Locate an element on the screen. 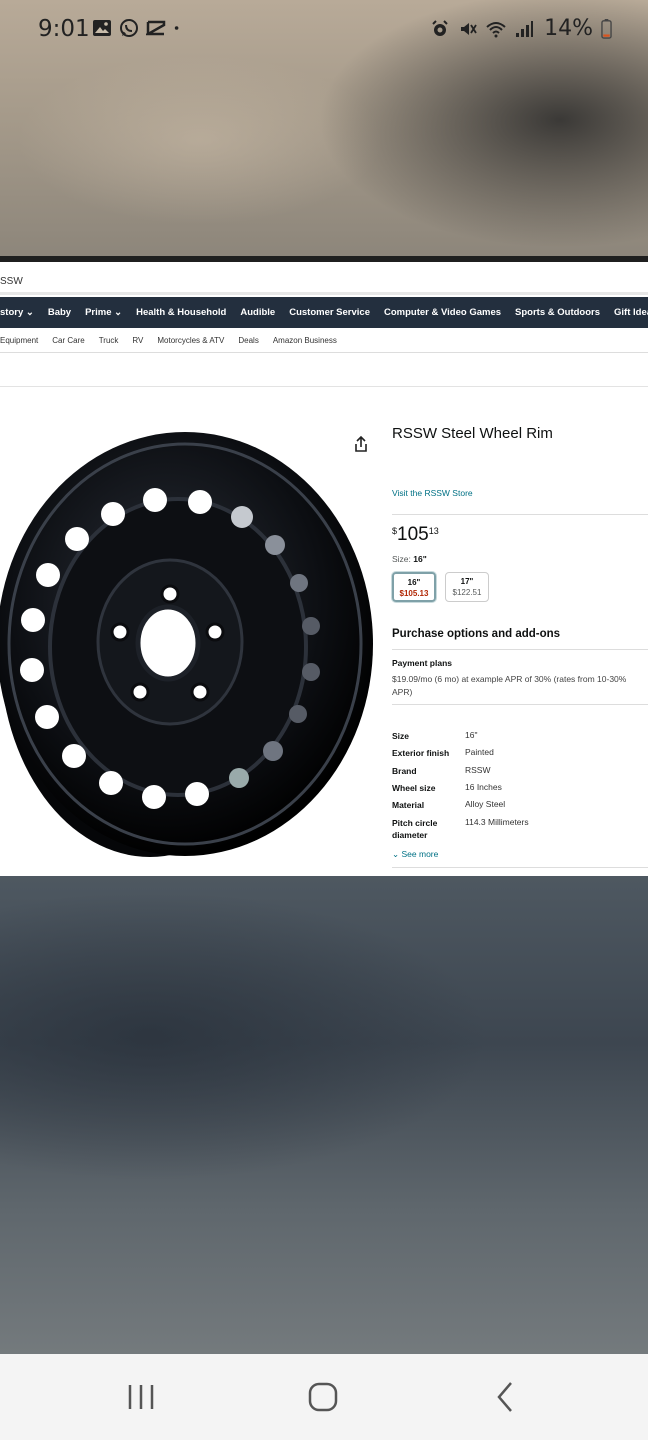  battery-icon is located at coordinates (606, 28).